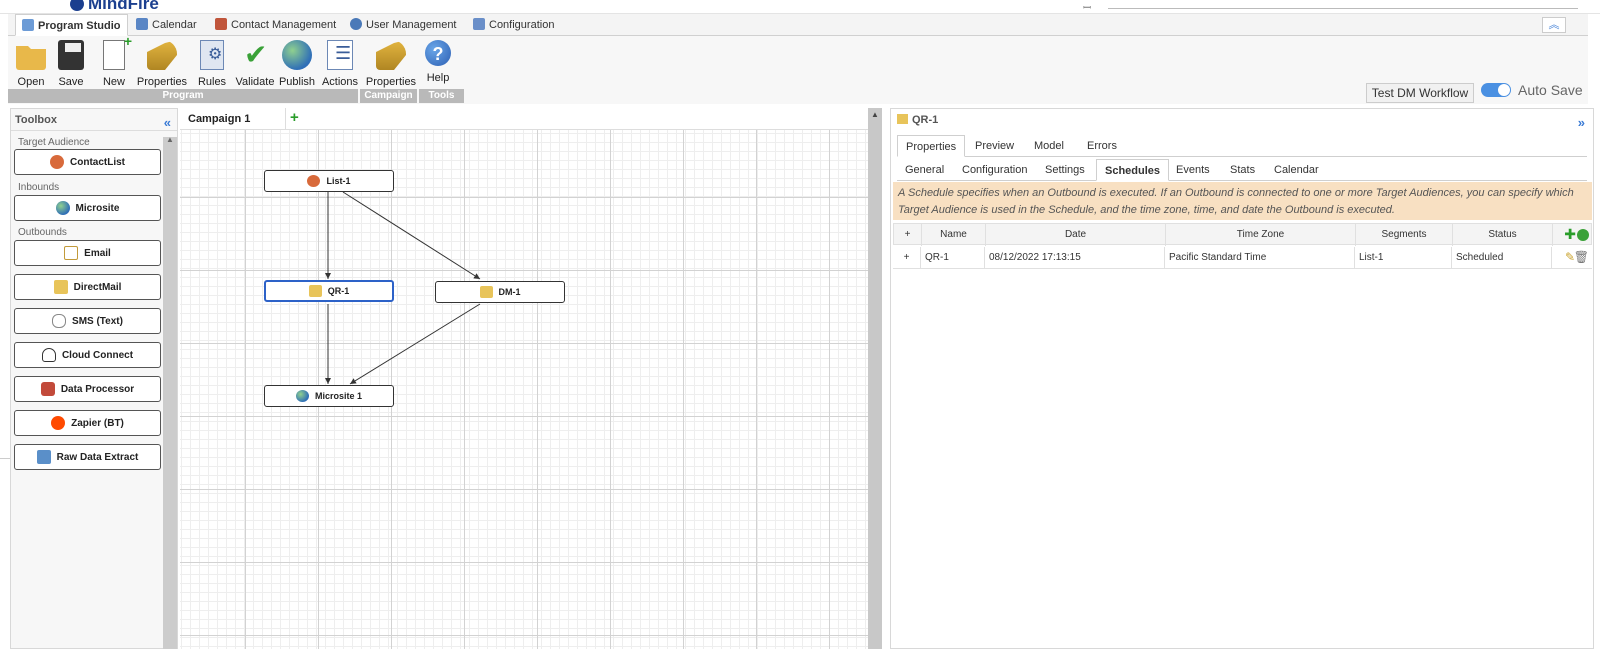  I want to click on tab-user-management: User Management, so click(403, 25).